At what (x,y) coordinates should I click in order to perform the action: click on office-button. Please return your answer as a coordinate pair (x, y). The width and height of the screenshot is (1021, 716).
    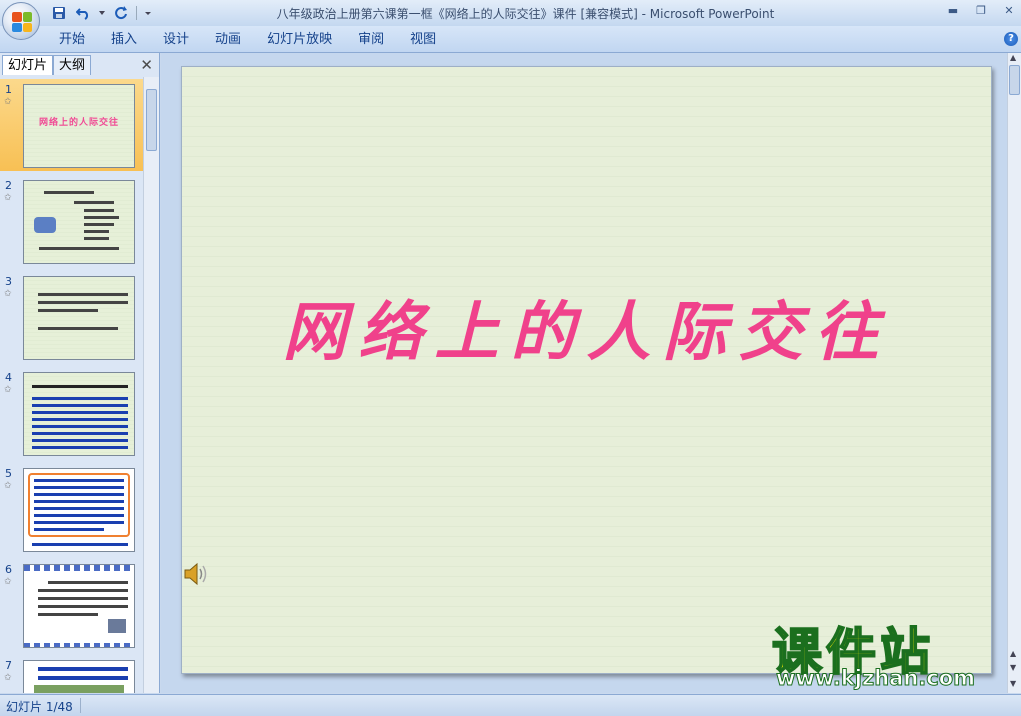
    Looking at the image, I should click on (21, 21).